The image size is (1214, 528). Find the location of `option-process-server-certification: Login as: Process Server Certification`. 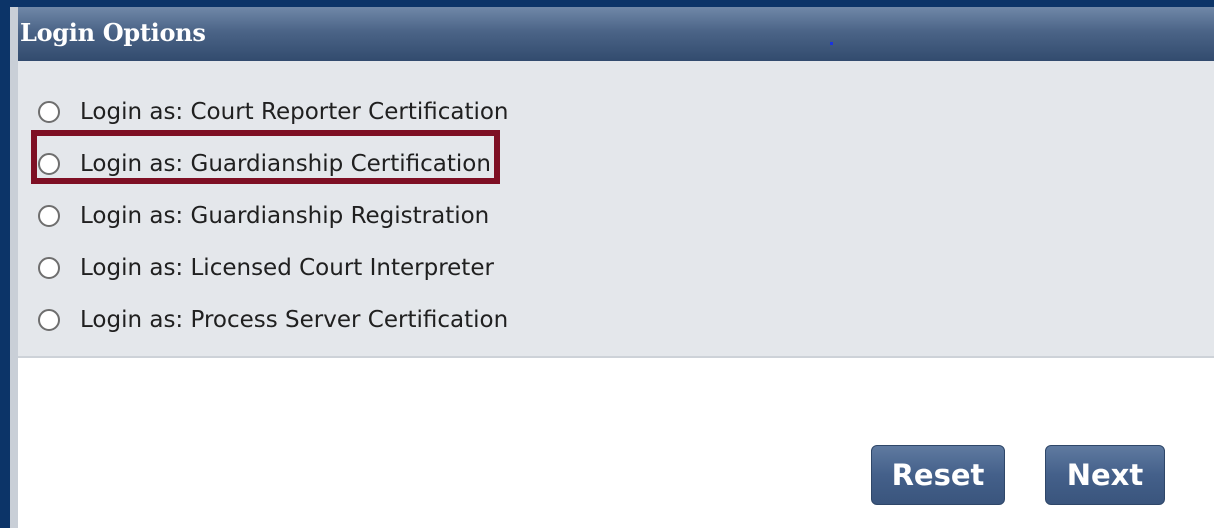

option-process-server-certification: Login as: Process Server Certification is located at coordinates (273, 320).